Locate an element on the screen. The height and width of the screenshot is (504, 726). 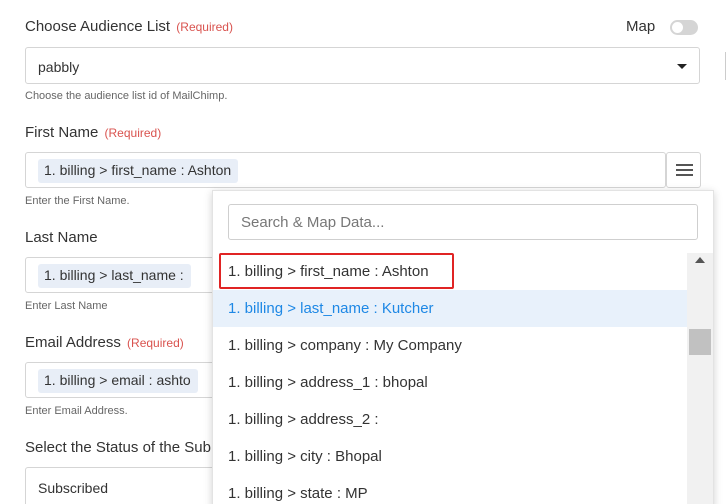
dropdown-item-state: 1. billing > state : MP is located at coordinates (450, 489).